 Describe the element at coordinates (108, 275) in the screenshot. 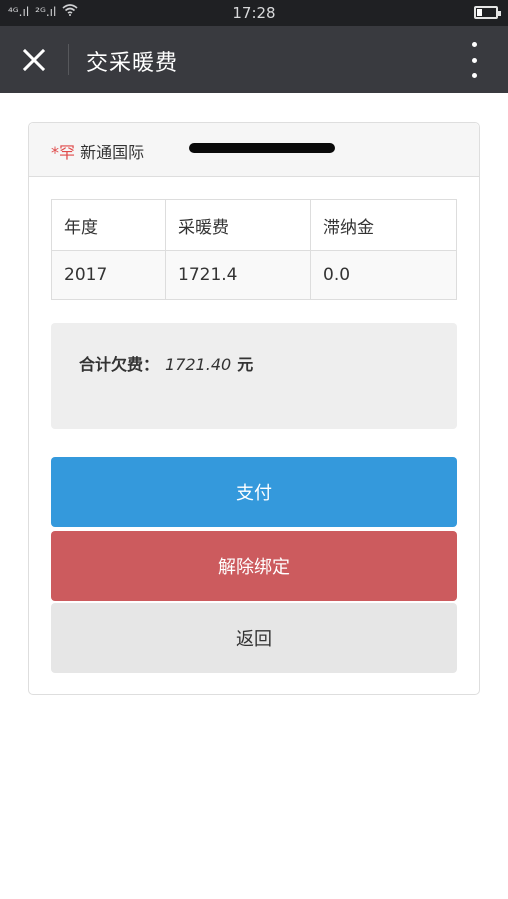

I see `cell-year: 2017` at that location.